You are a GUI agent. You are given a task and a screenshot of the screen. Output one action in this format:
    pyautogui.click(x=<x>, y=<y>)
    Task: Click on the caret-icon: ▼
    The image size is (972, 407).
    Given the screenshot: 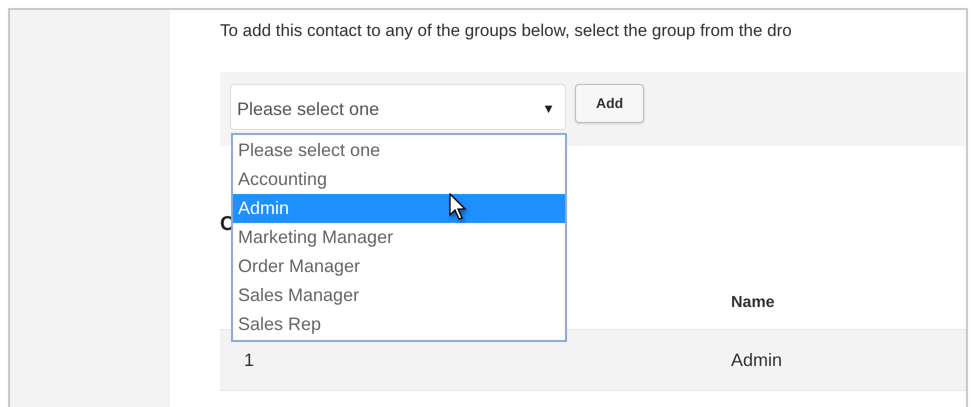 What is the action you would take?
    pyautogui.click(x=548, y=109)
    